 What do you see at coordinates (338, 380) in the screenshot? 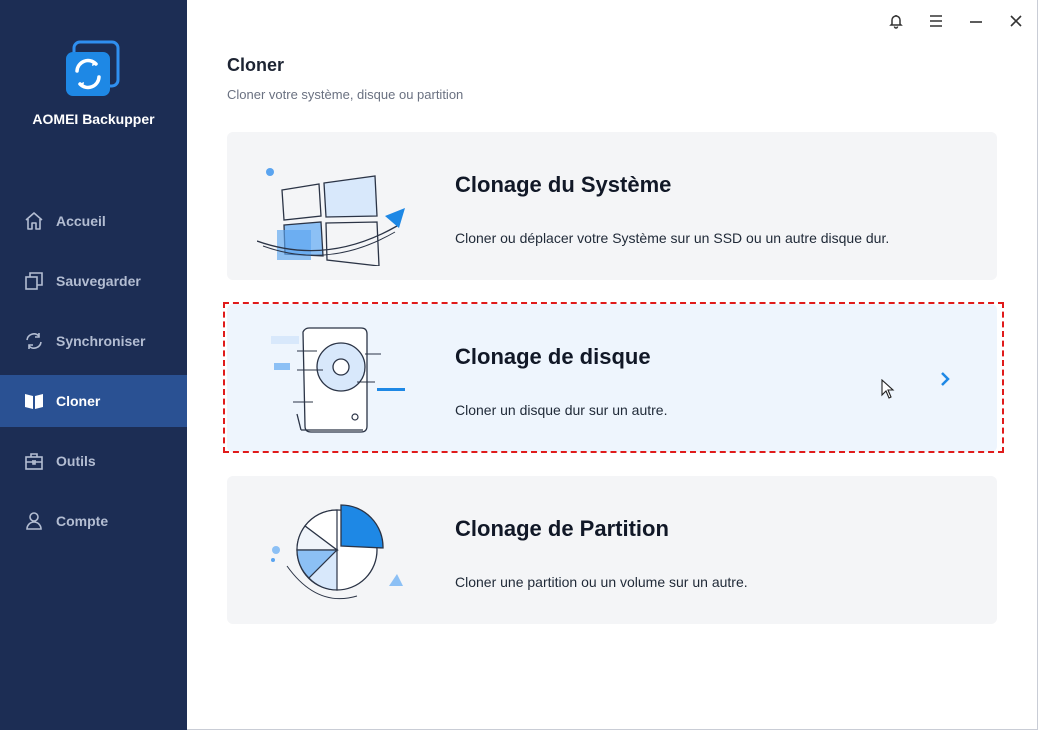
I see `hard-disk-illustration` at bounding box center [338, 380].